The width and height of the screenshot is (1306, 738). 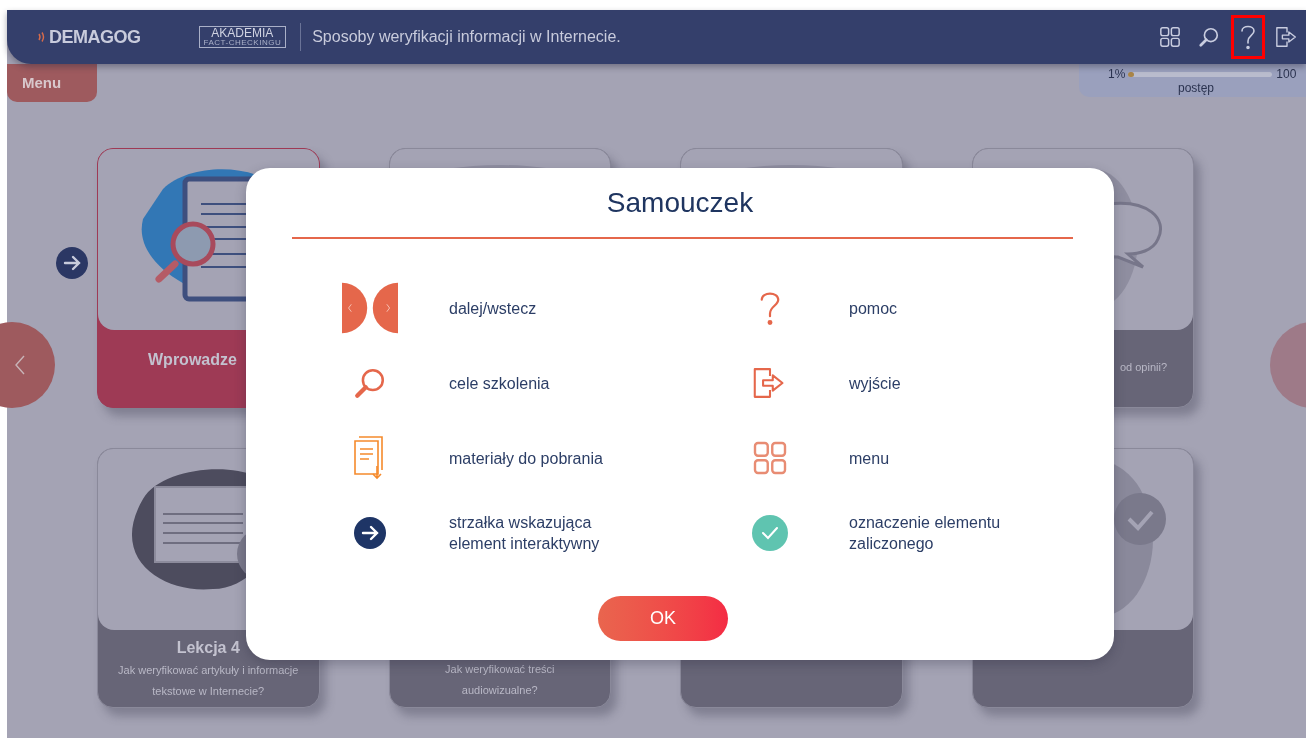 What do you see at coordinates (1117, 74) in the screenshot?
I see `progress-start-label: 1%` at bounding box center [1117, 74].